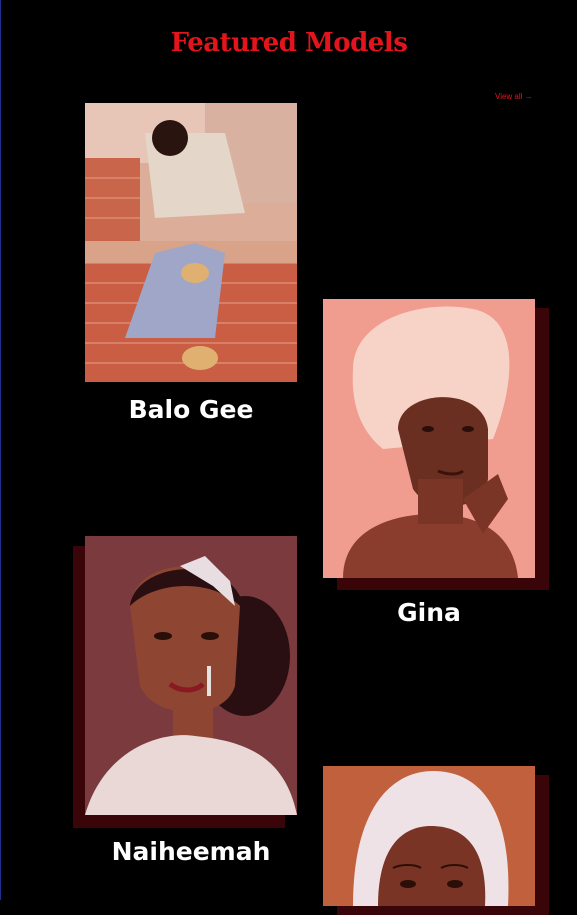  I want to click on view-all-link: View all →, so click(514, 96).